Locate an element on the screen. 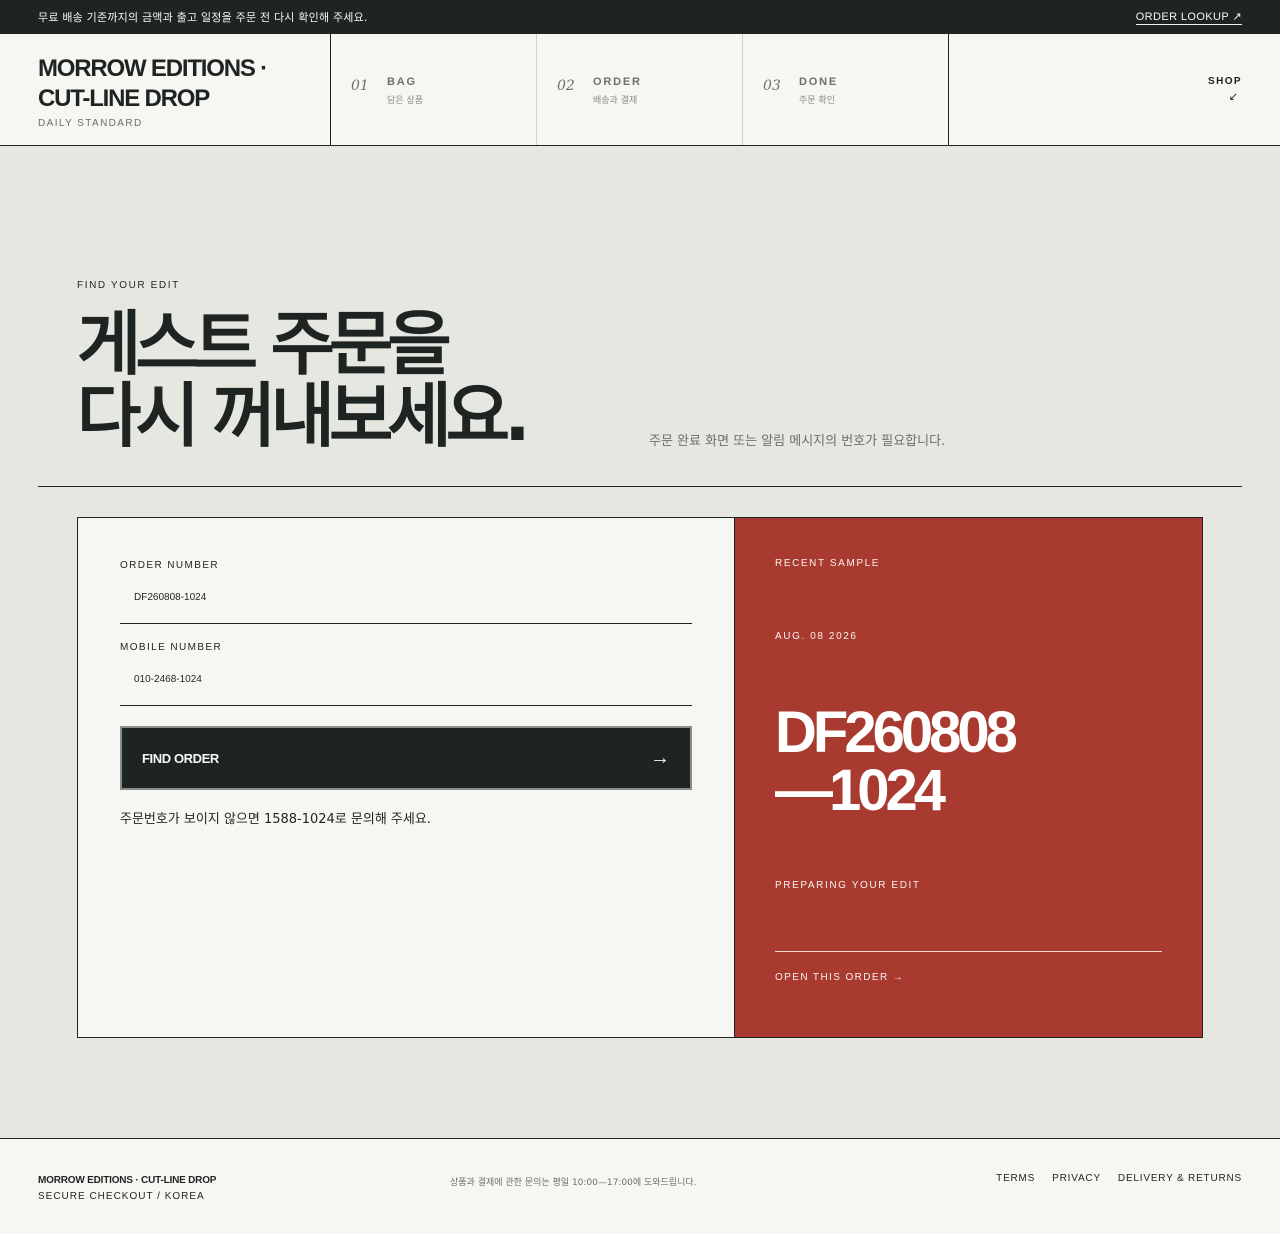 The image size is (1280, 1234). brand-name-line1: MORROW EDITIONS · is located at coordinates (153, 68).